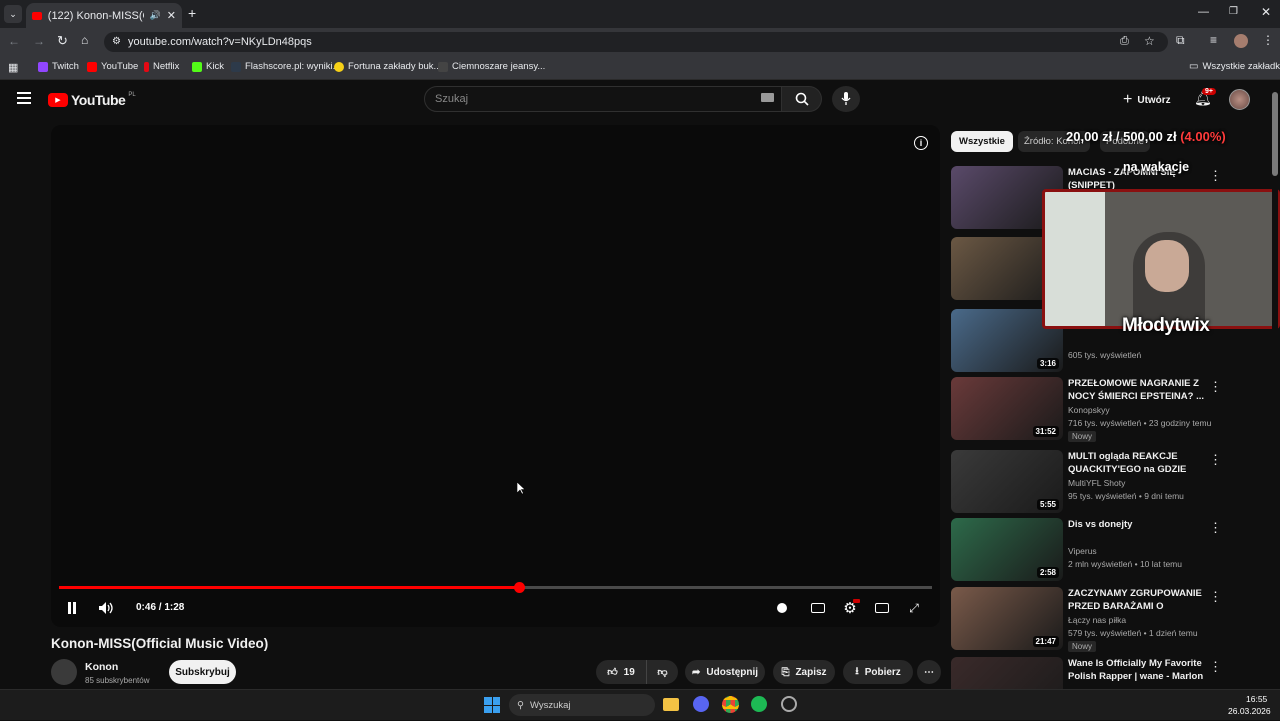 The height and width of the screenshot is (721, 1280). I want to click on bookmark-star-icon: ☆, so click(1149, 41).